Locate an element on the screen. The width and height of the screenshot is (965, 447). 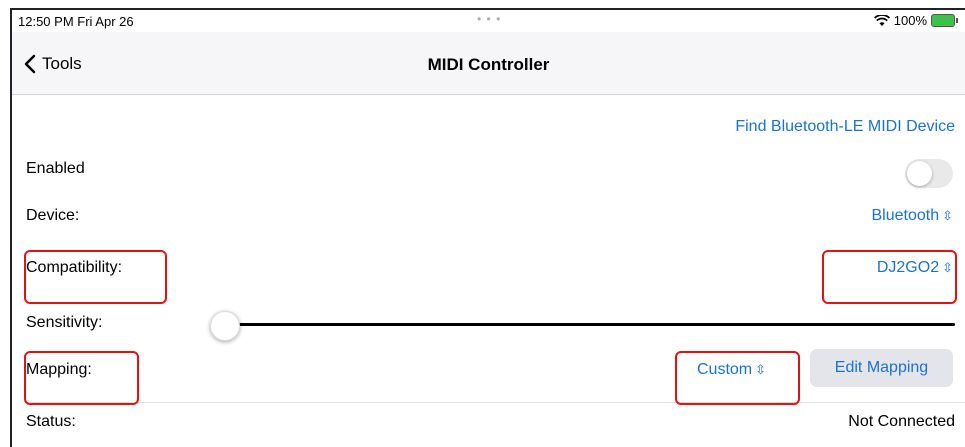
device-label: Device: is located at coordinates (53, 215).